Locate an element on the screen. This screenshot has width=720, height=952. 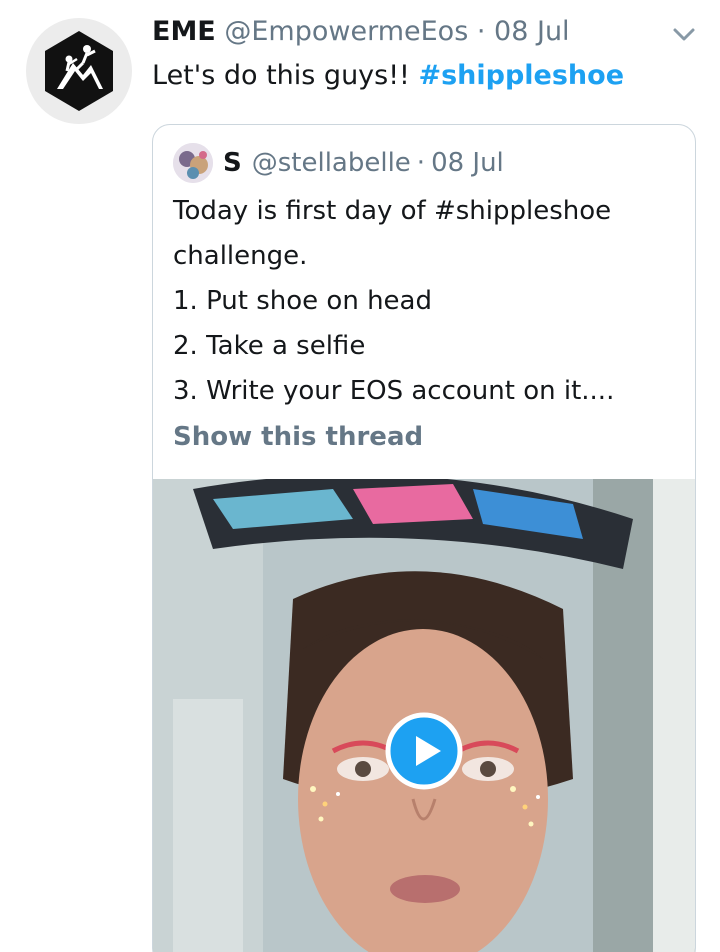
show-thread-link: Show this thread is located at coordinates (298, 437).